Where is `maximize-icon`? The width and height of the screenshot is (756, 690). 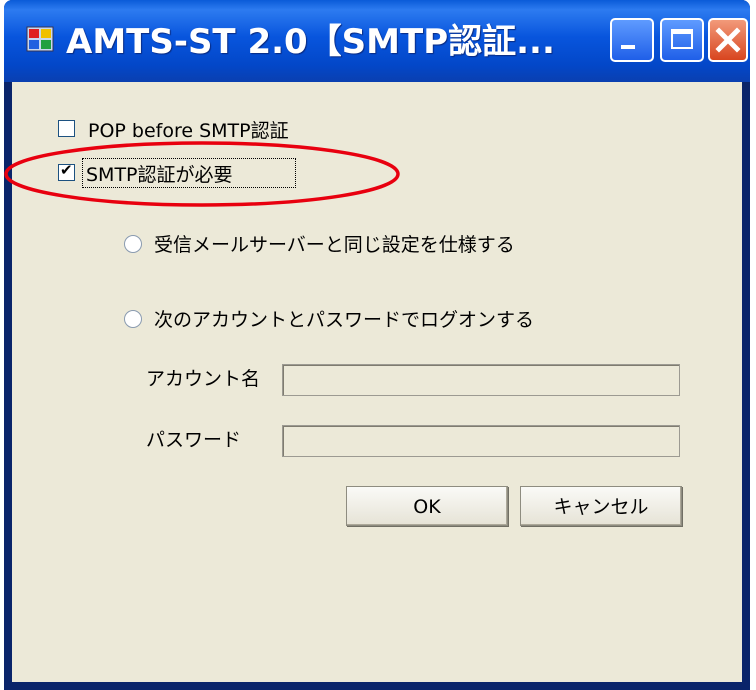
maximize-icon is located at coordinates (682, 39).